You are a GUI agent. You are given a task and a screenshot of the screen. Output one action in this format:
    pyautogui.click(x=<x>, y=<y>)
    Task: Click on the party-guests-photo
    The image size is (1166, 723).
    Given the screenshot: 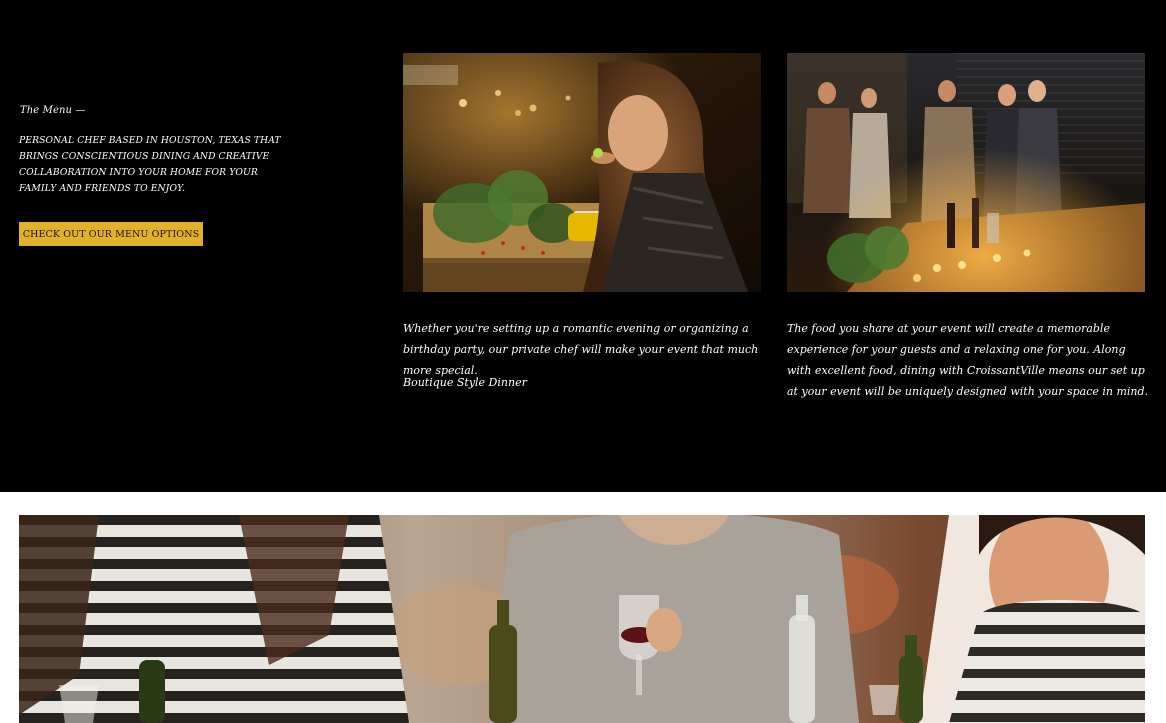 What is the action you would take?
    pyautogui.click(x=966, y=172)
    